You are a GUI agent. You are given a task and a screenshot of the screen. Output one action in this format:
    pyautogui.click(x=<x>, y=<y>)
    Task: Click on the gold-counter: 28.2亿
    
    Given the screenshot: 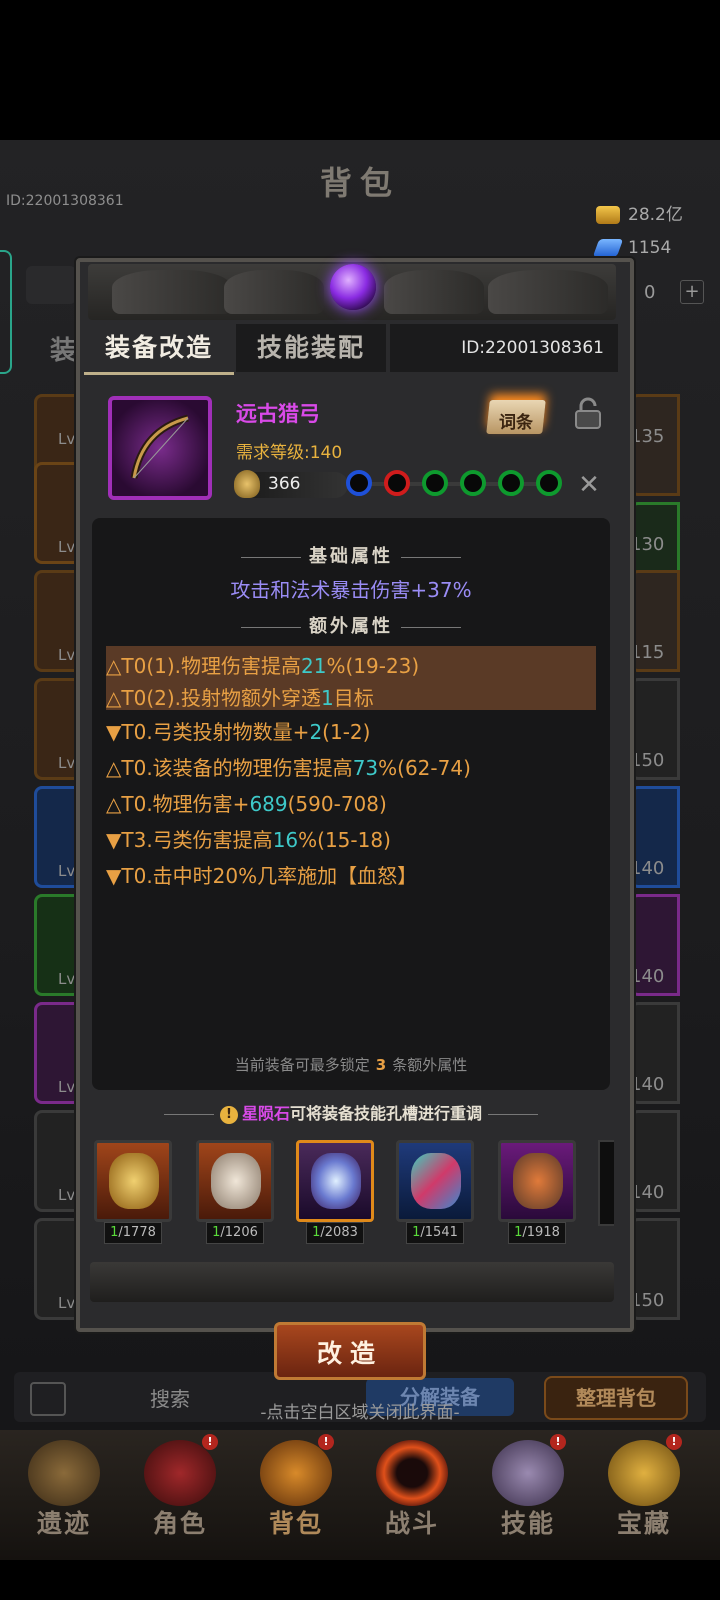 What is the action you would take?
    pyautogui.click(x=639, y=212)
    